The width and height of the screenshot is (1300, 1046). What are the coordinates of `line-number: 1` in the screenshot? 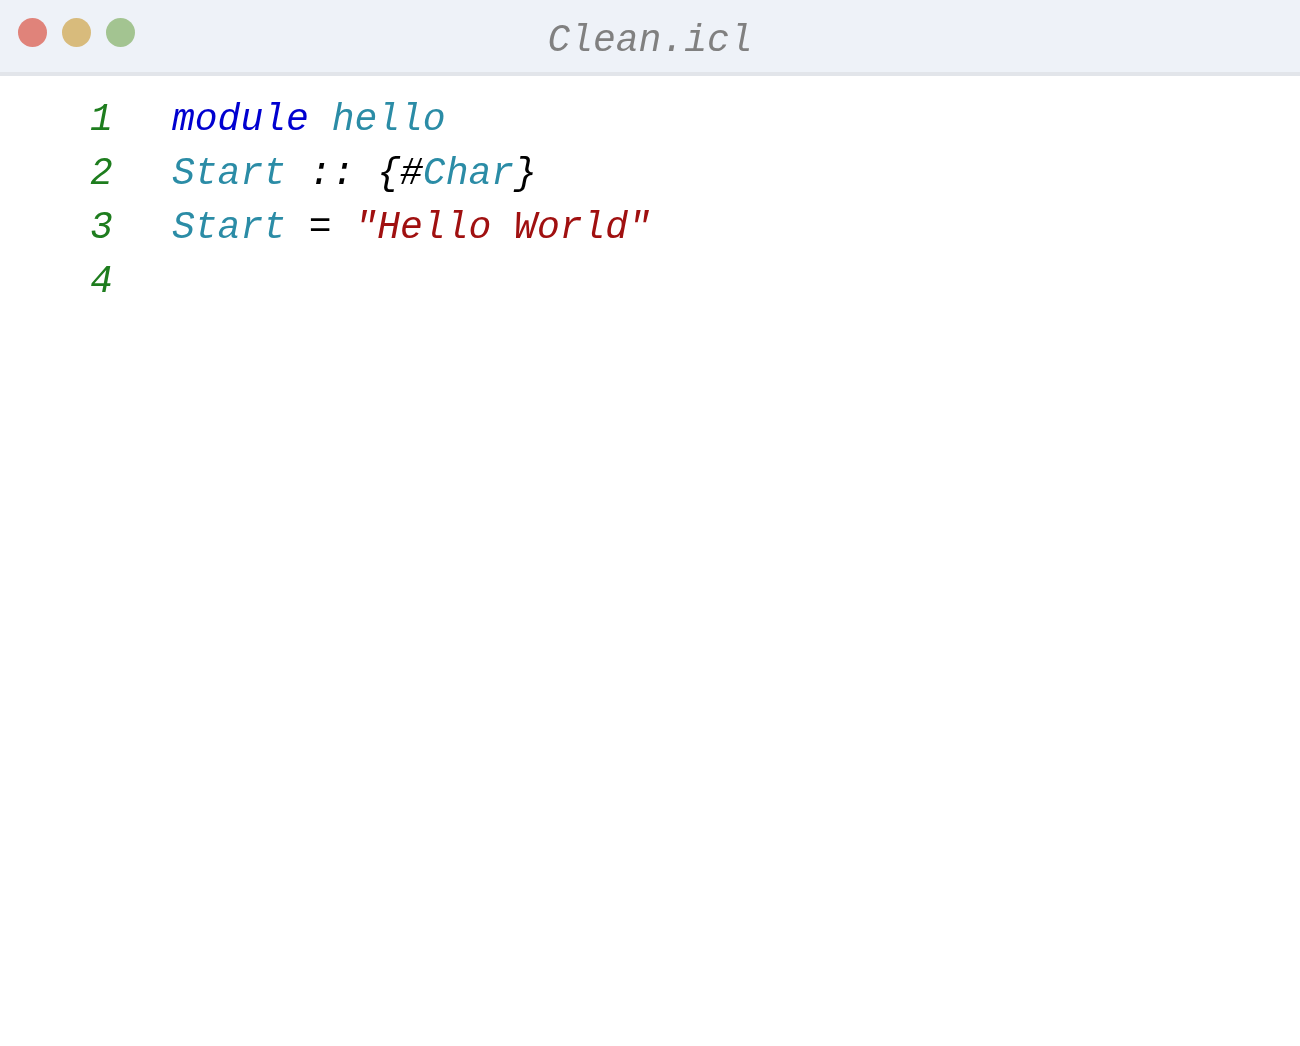 It's located at (102, 119).